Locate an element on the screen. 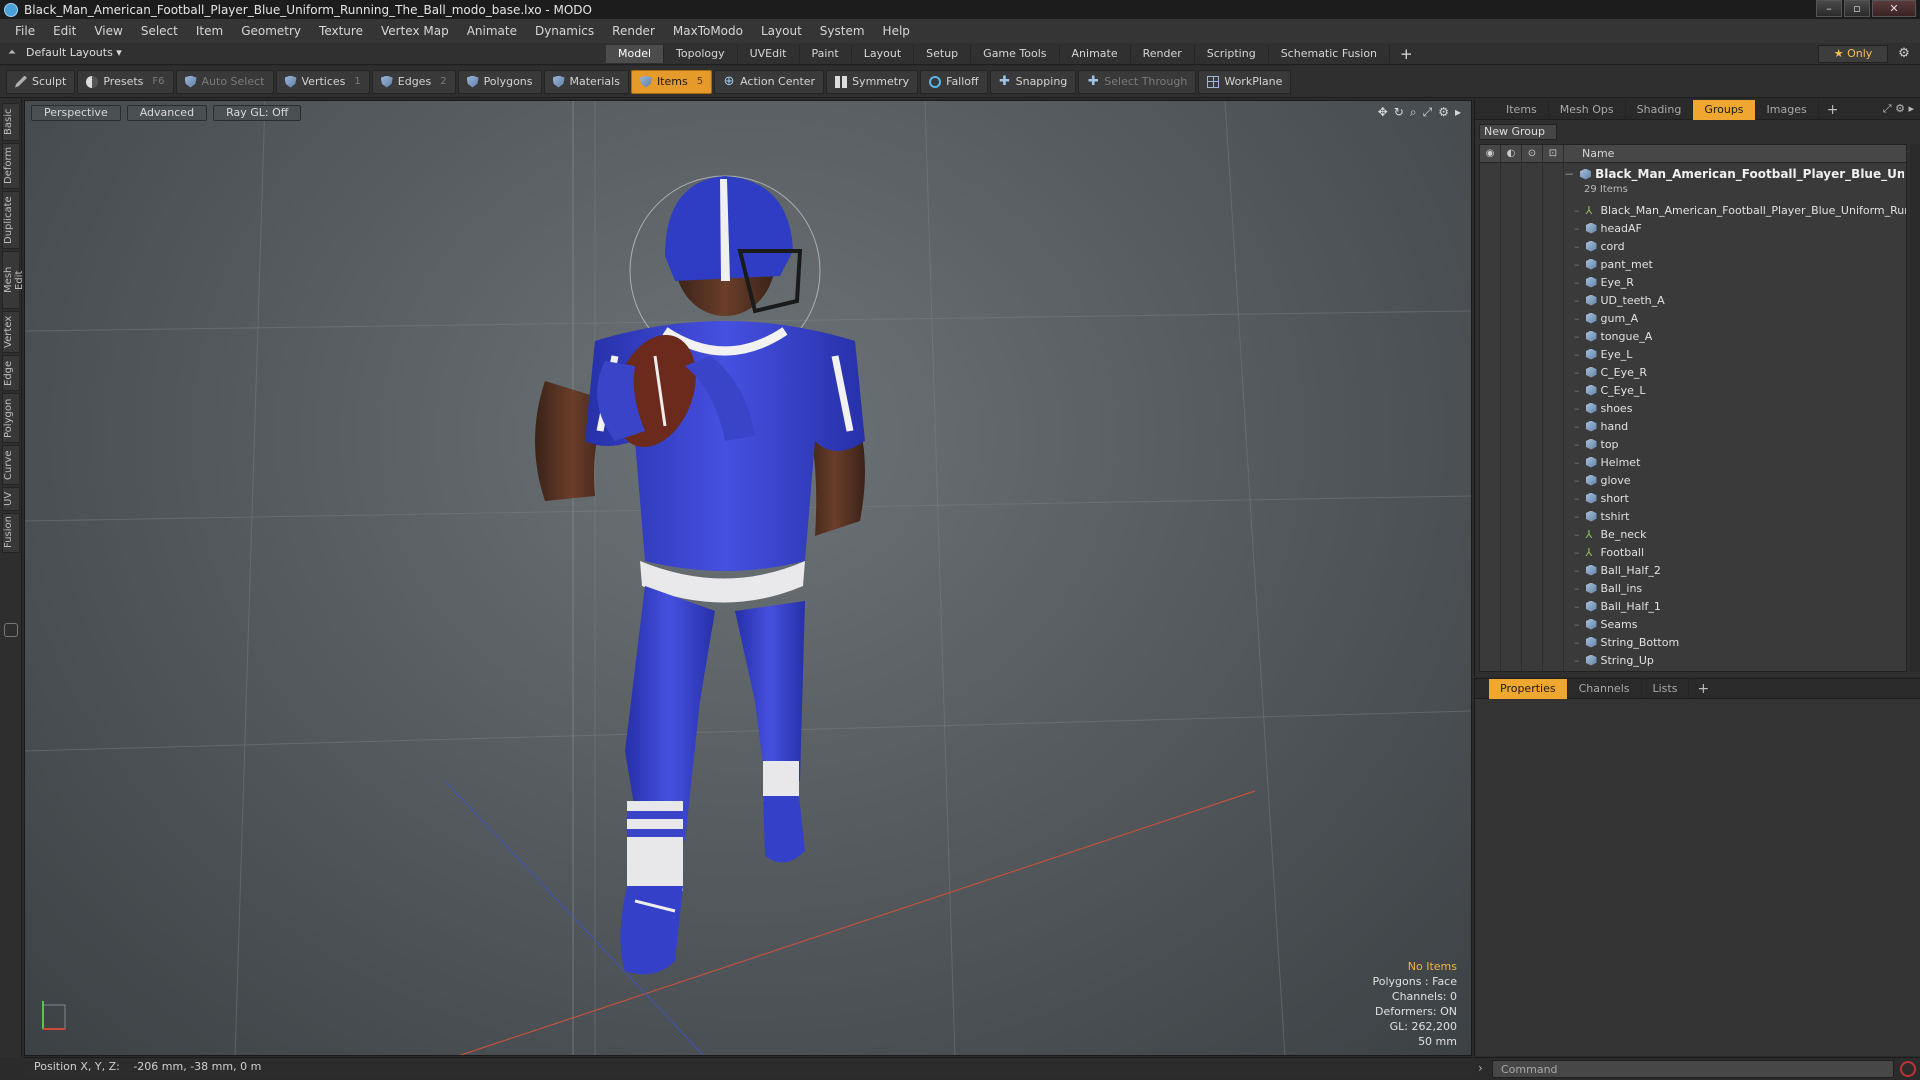  list-item: – gum_A is located at coordinates (1740, 318).